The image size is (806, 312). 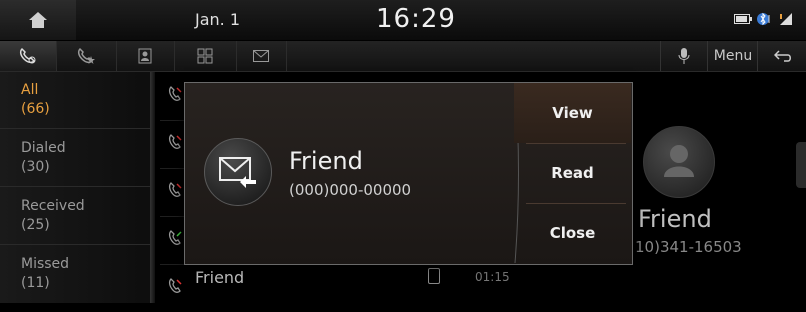 What do you see at coordinates (35, 225) in the screenshot?
I see `category-count: (25)` at bounding box center [35, 225].